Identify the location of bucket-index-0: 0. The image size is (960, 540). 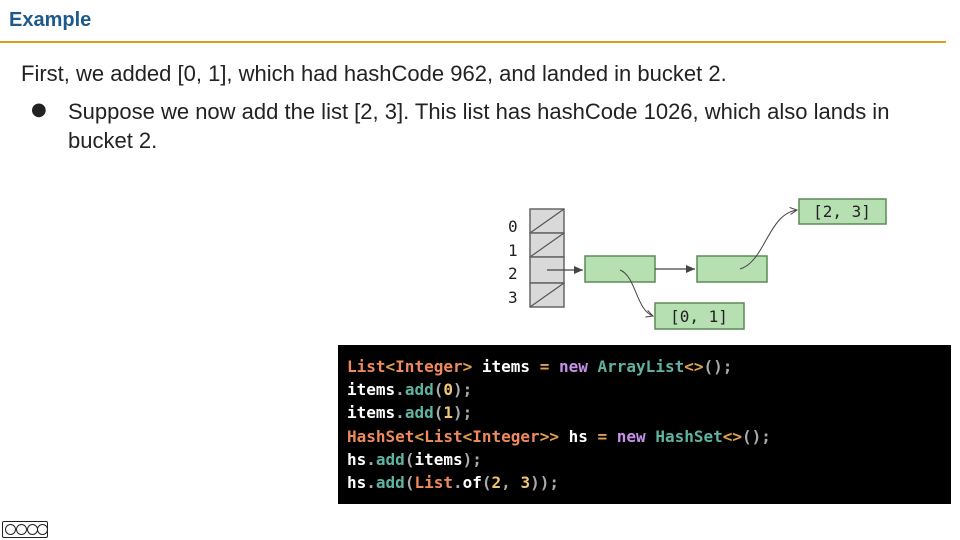
(513, 226).